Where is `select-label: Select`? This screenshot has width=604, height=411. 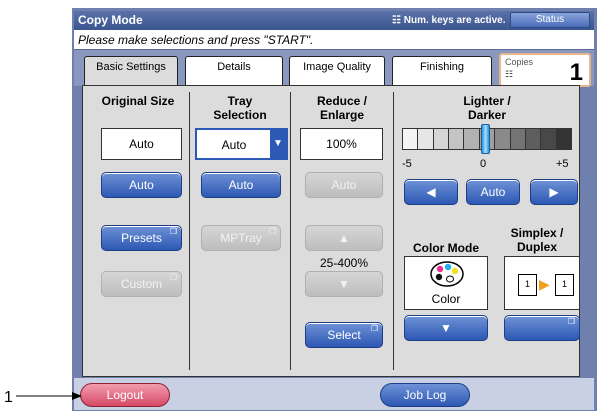 select-label: Select is located at coordinates (344, 335).